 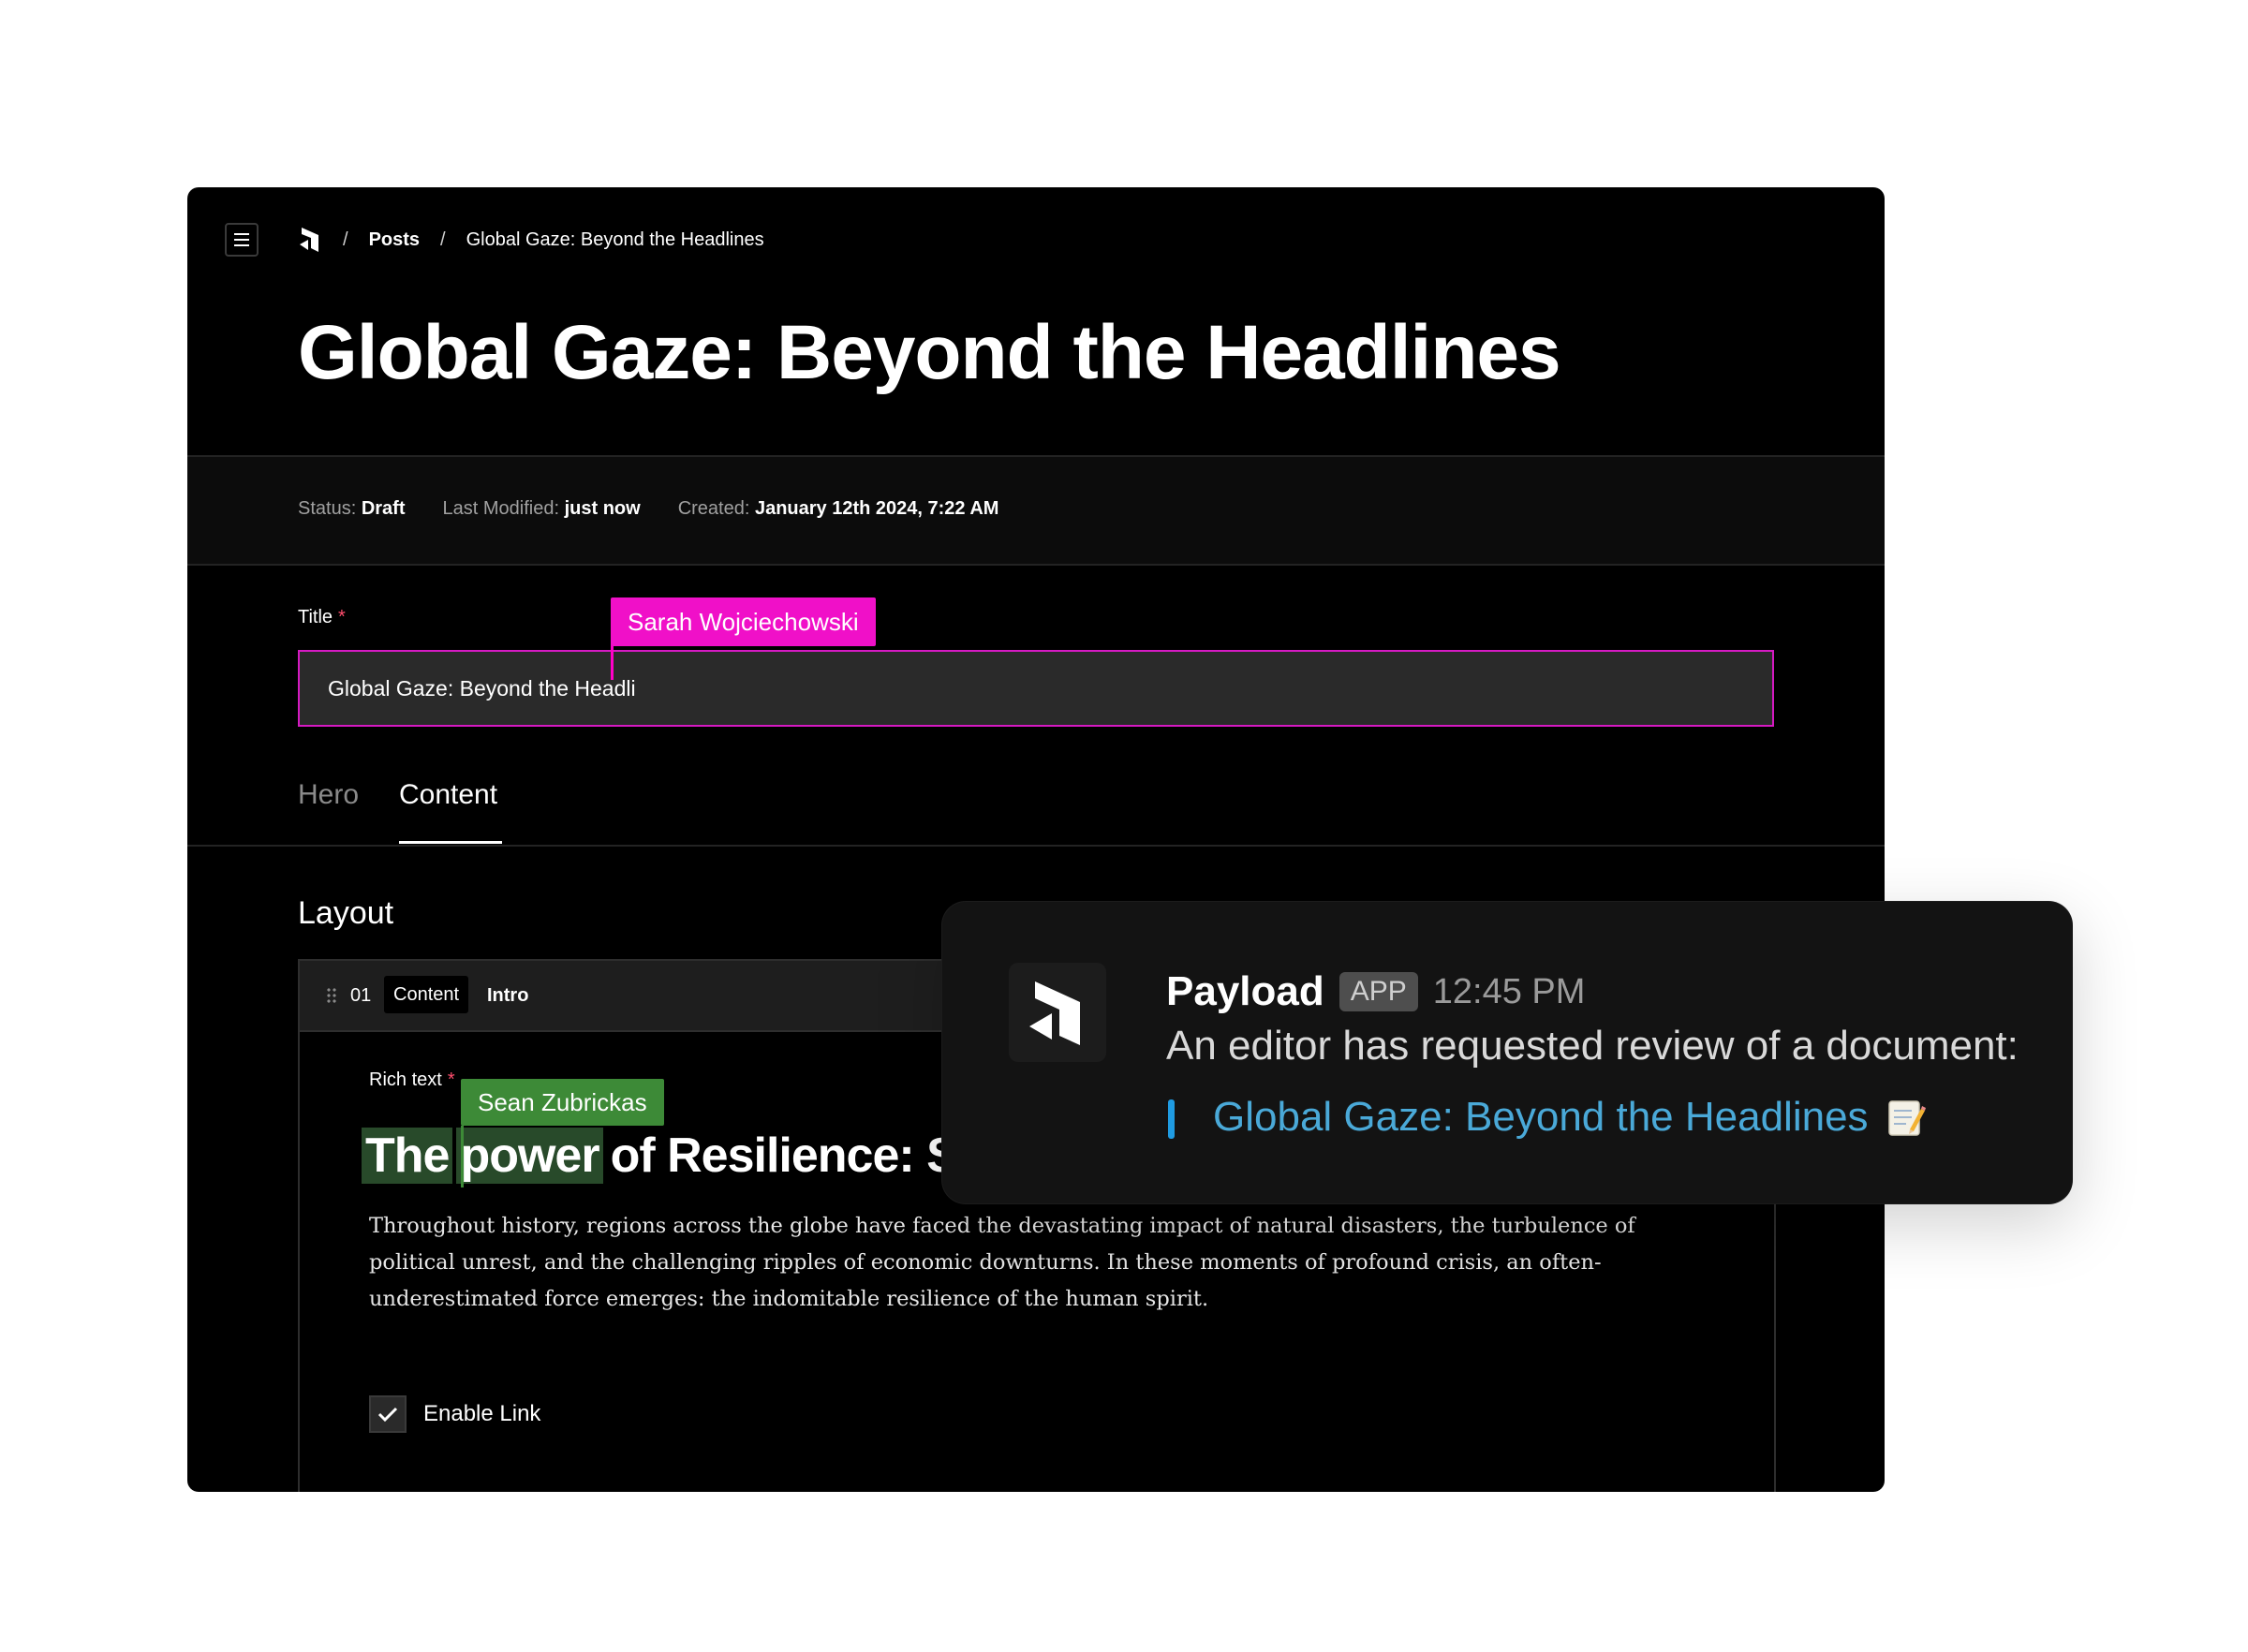 I want to click on rich-text-label: Rich text *, so click(x=412, y=1080).